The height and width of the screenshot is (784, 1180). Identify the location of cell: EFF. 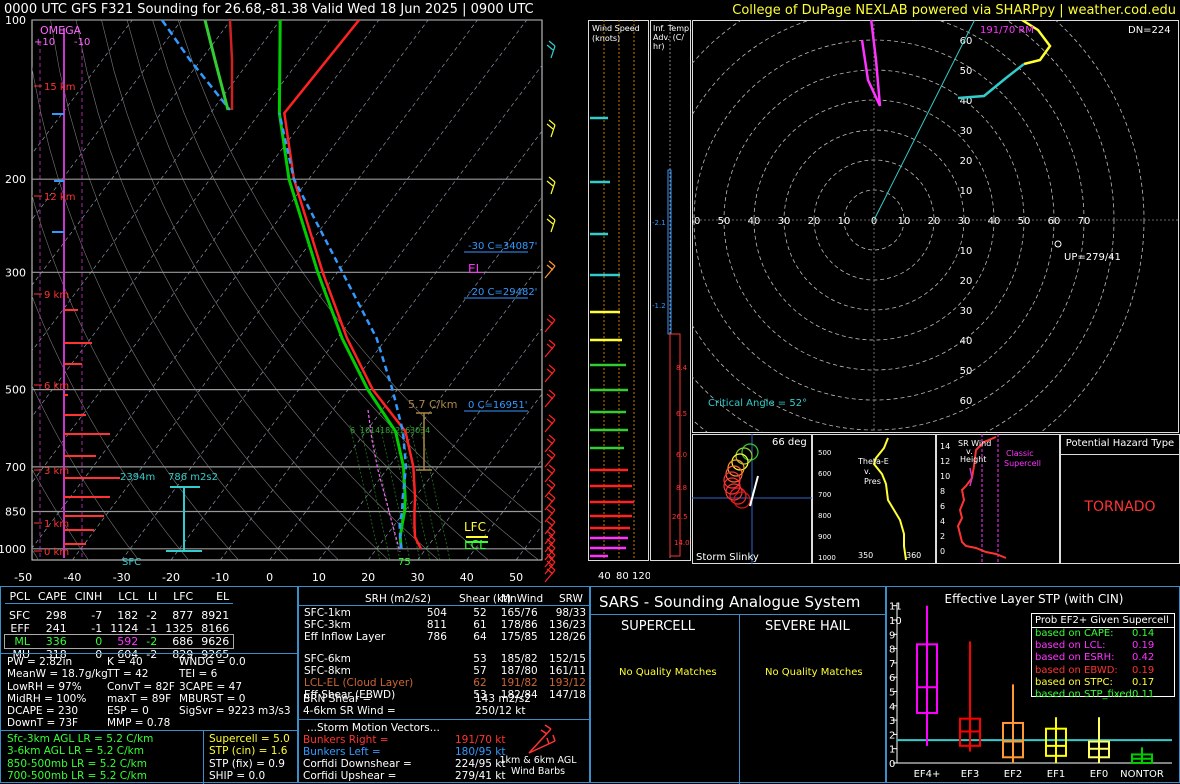
(20, 628).